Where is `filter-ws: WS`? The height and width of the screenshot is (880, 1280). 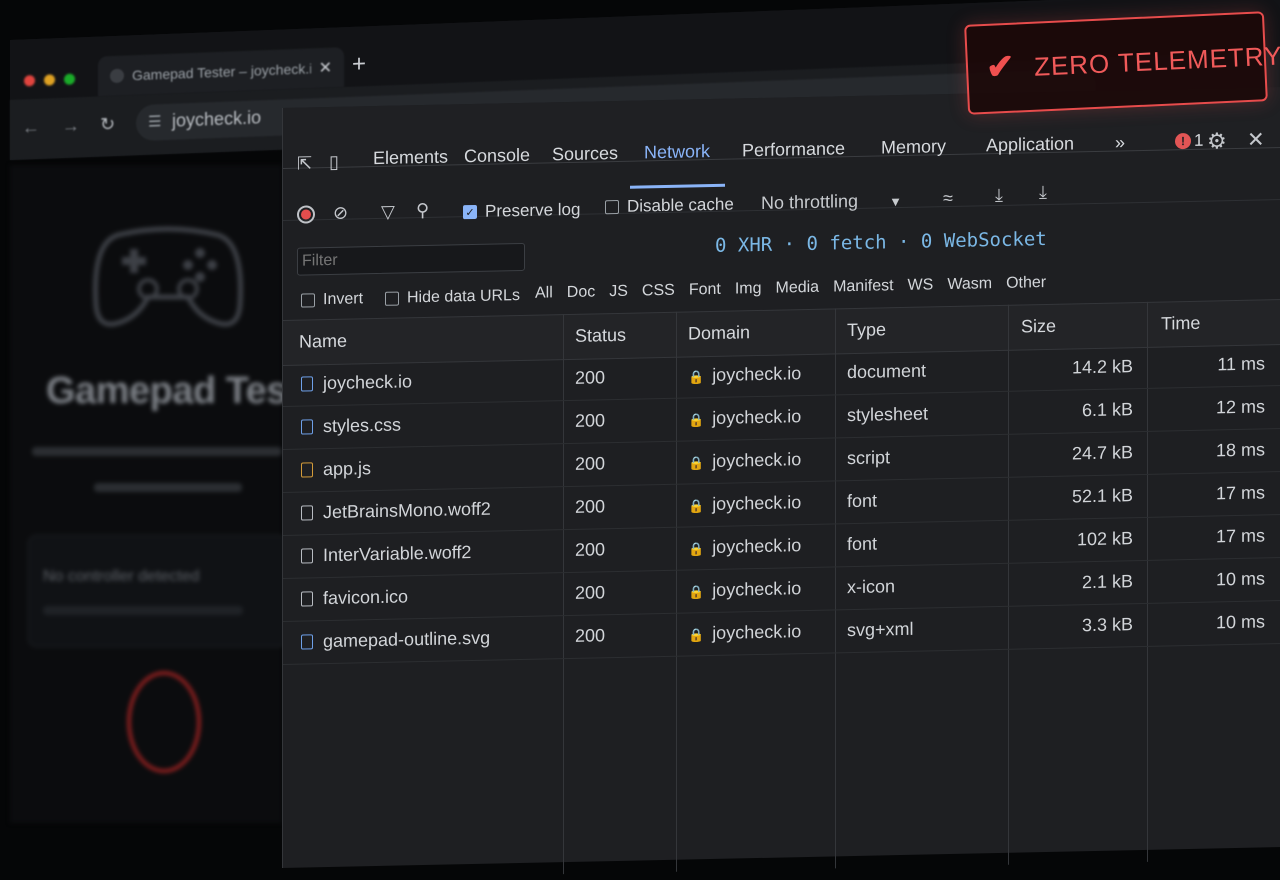 filter-ws: WS is located at coordinates (921, 285).